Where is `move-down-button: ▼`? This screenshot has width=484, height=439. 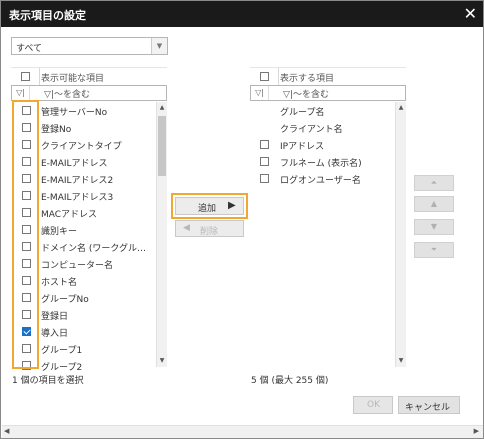 move-down-button: ▼ is located at coordinates (434, 227).